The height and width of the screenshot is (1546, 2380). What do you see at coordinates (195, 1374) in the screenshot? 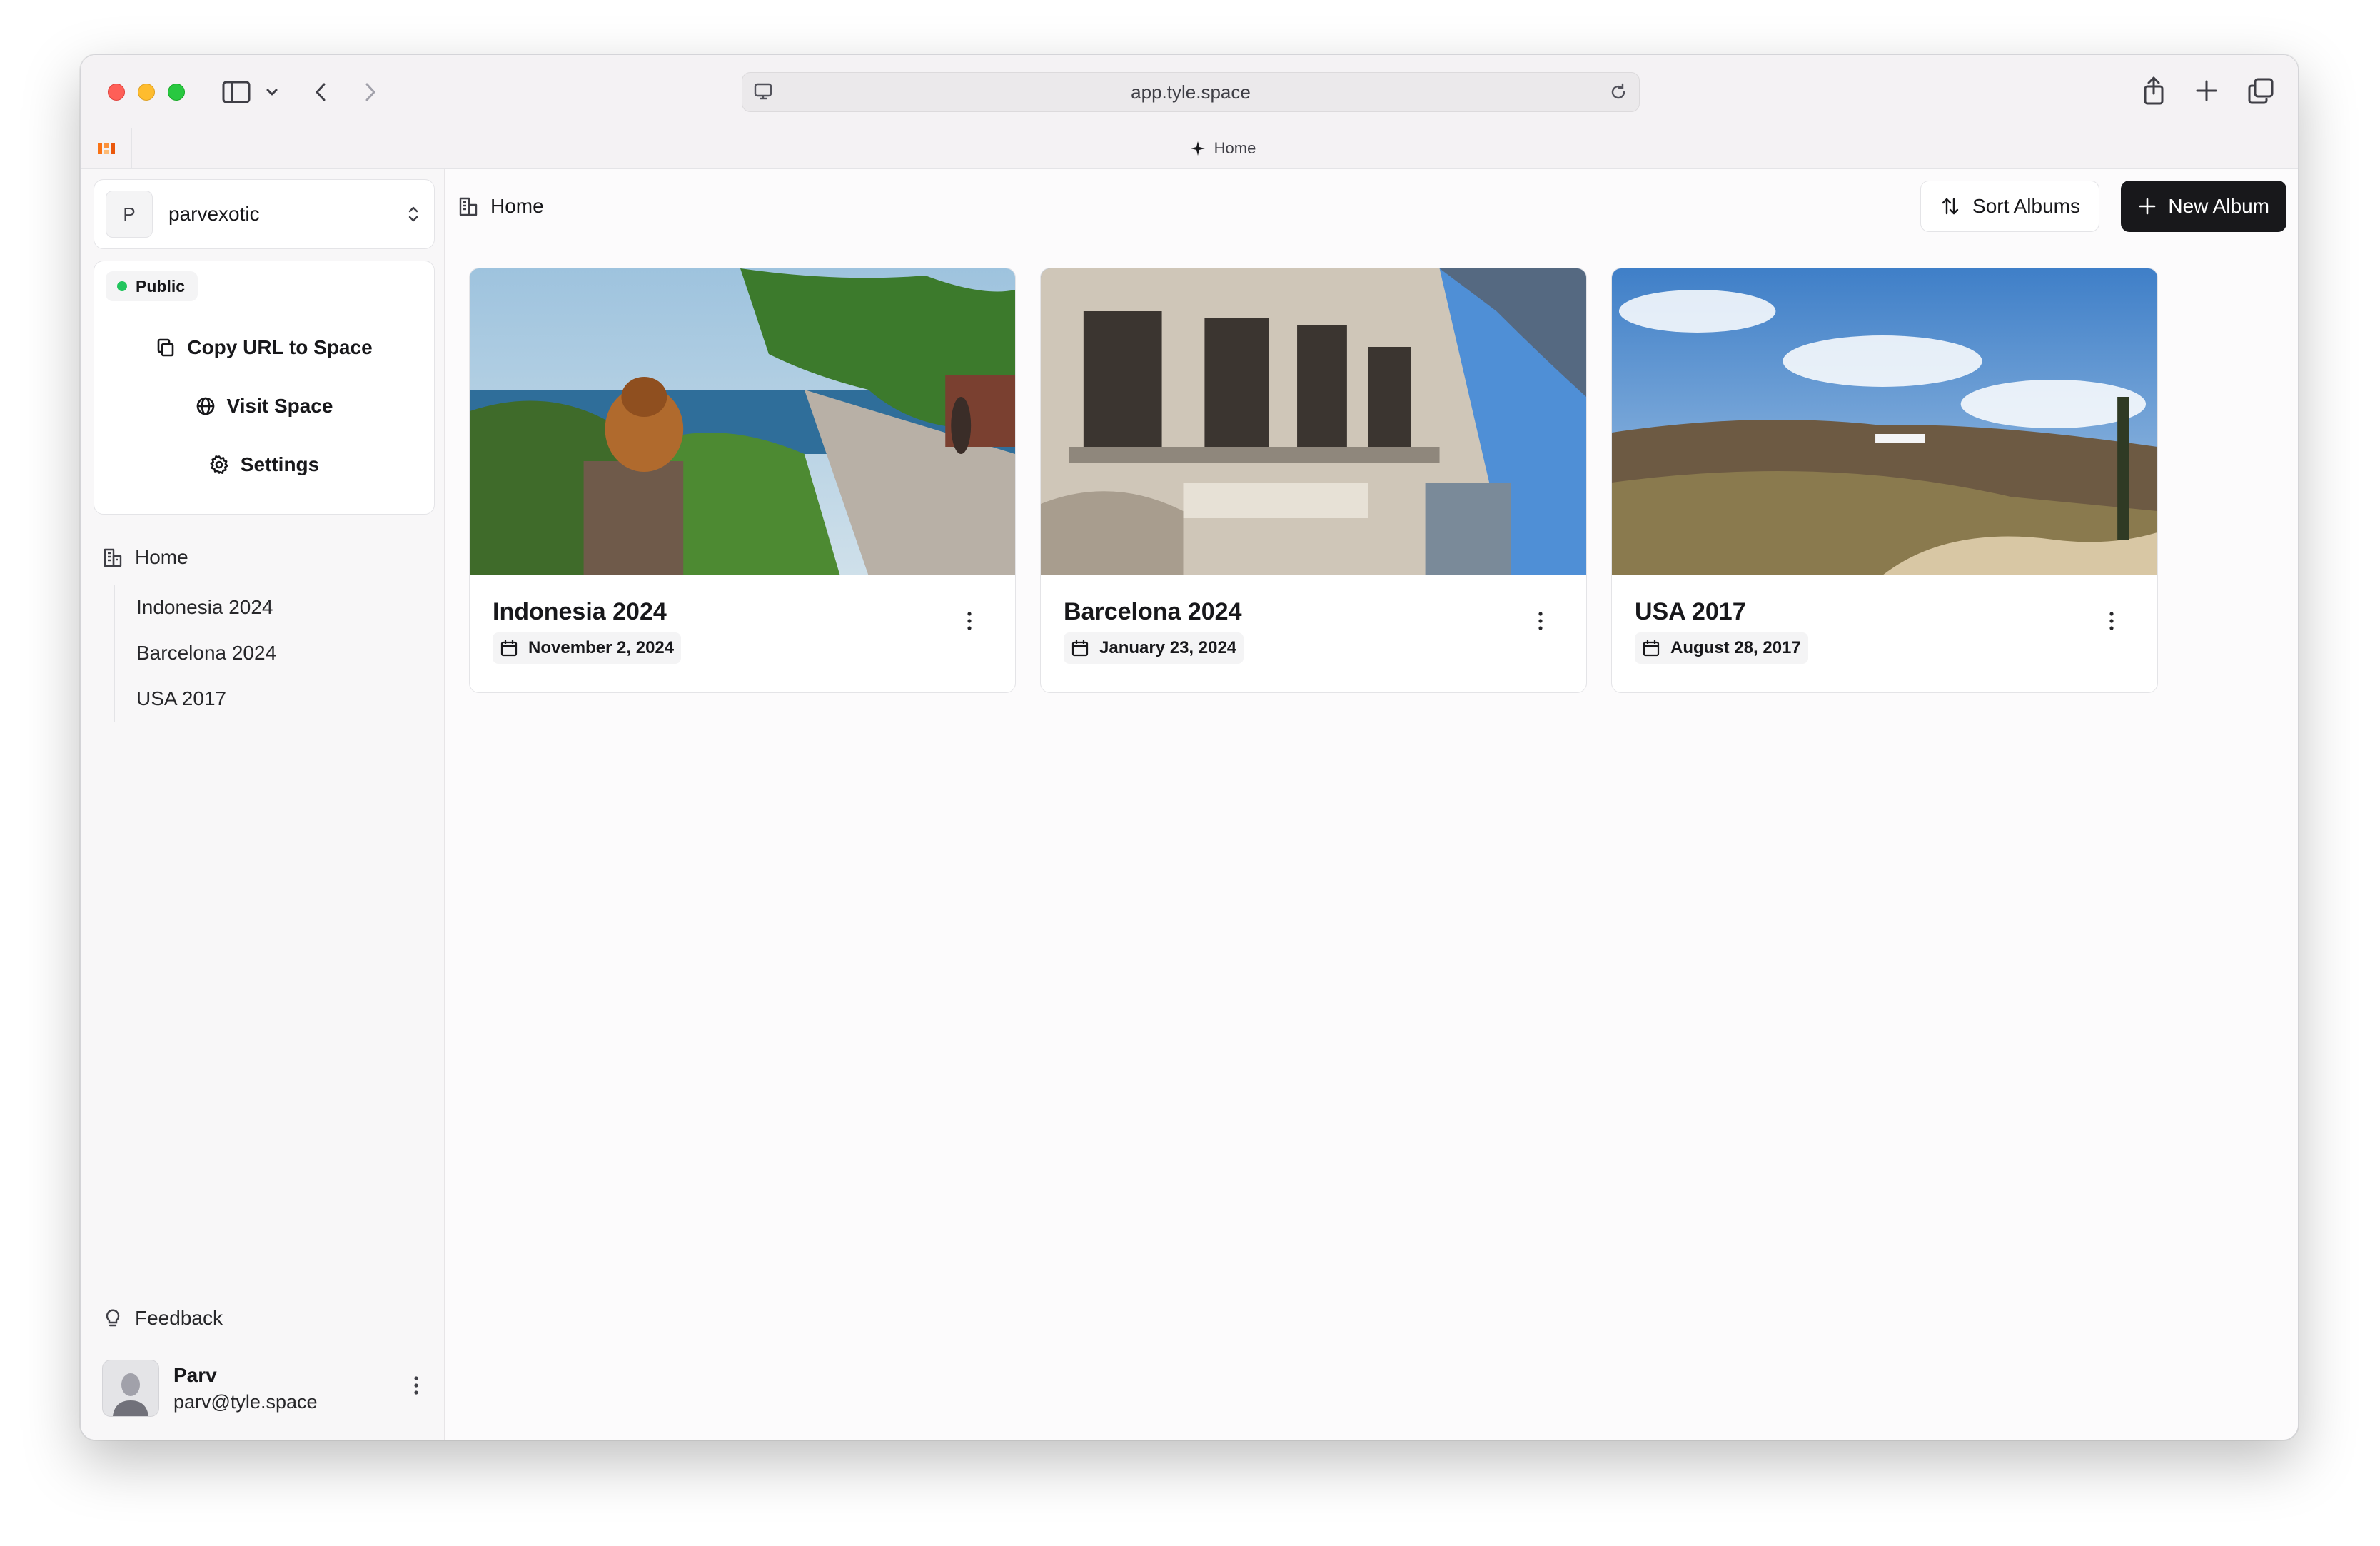
I see `user-name: Parv` at bounding box center [195, 1374].